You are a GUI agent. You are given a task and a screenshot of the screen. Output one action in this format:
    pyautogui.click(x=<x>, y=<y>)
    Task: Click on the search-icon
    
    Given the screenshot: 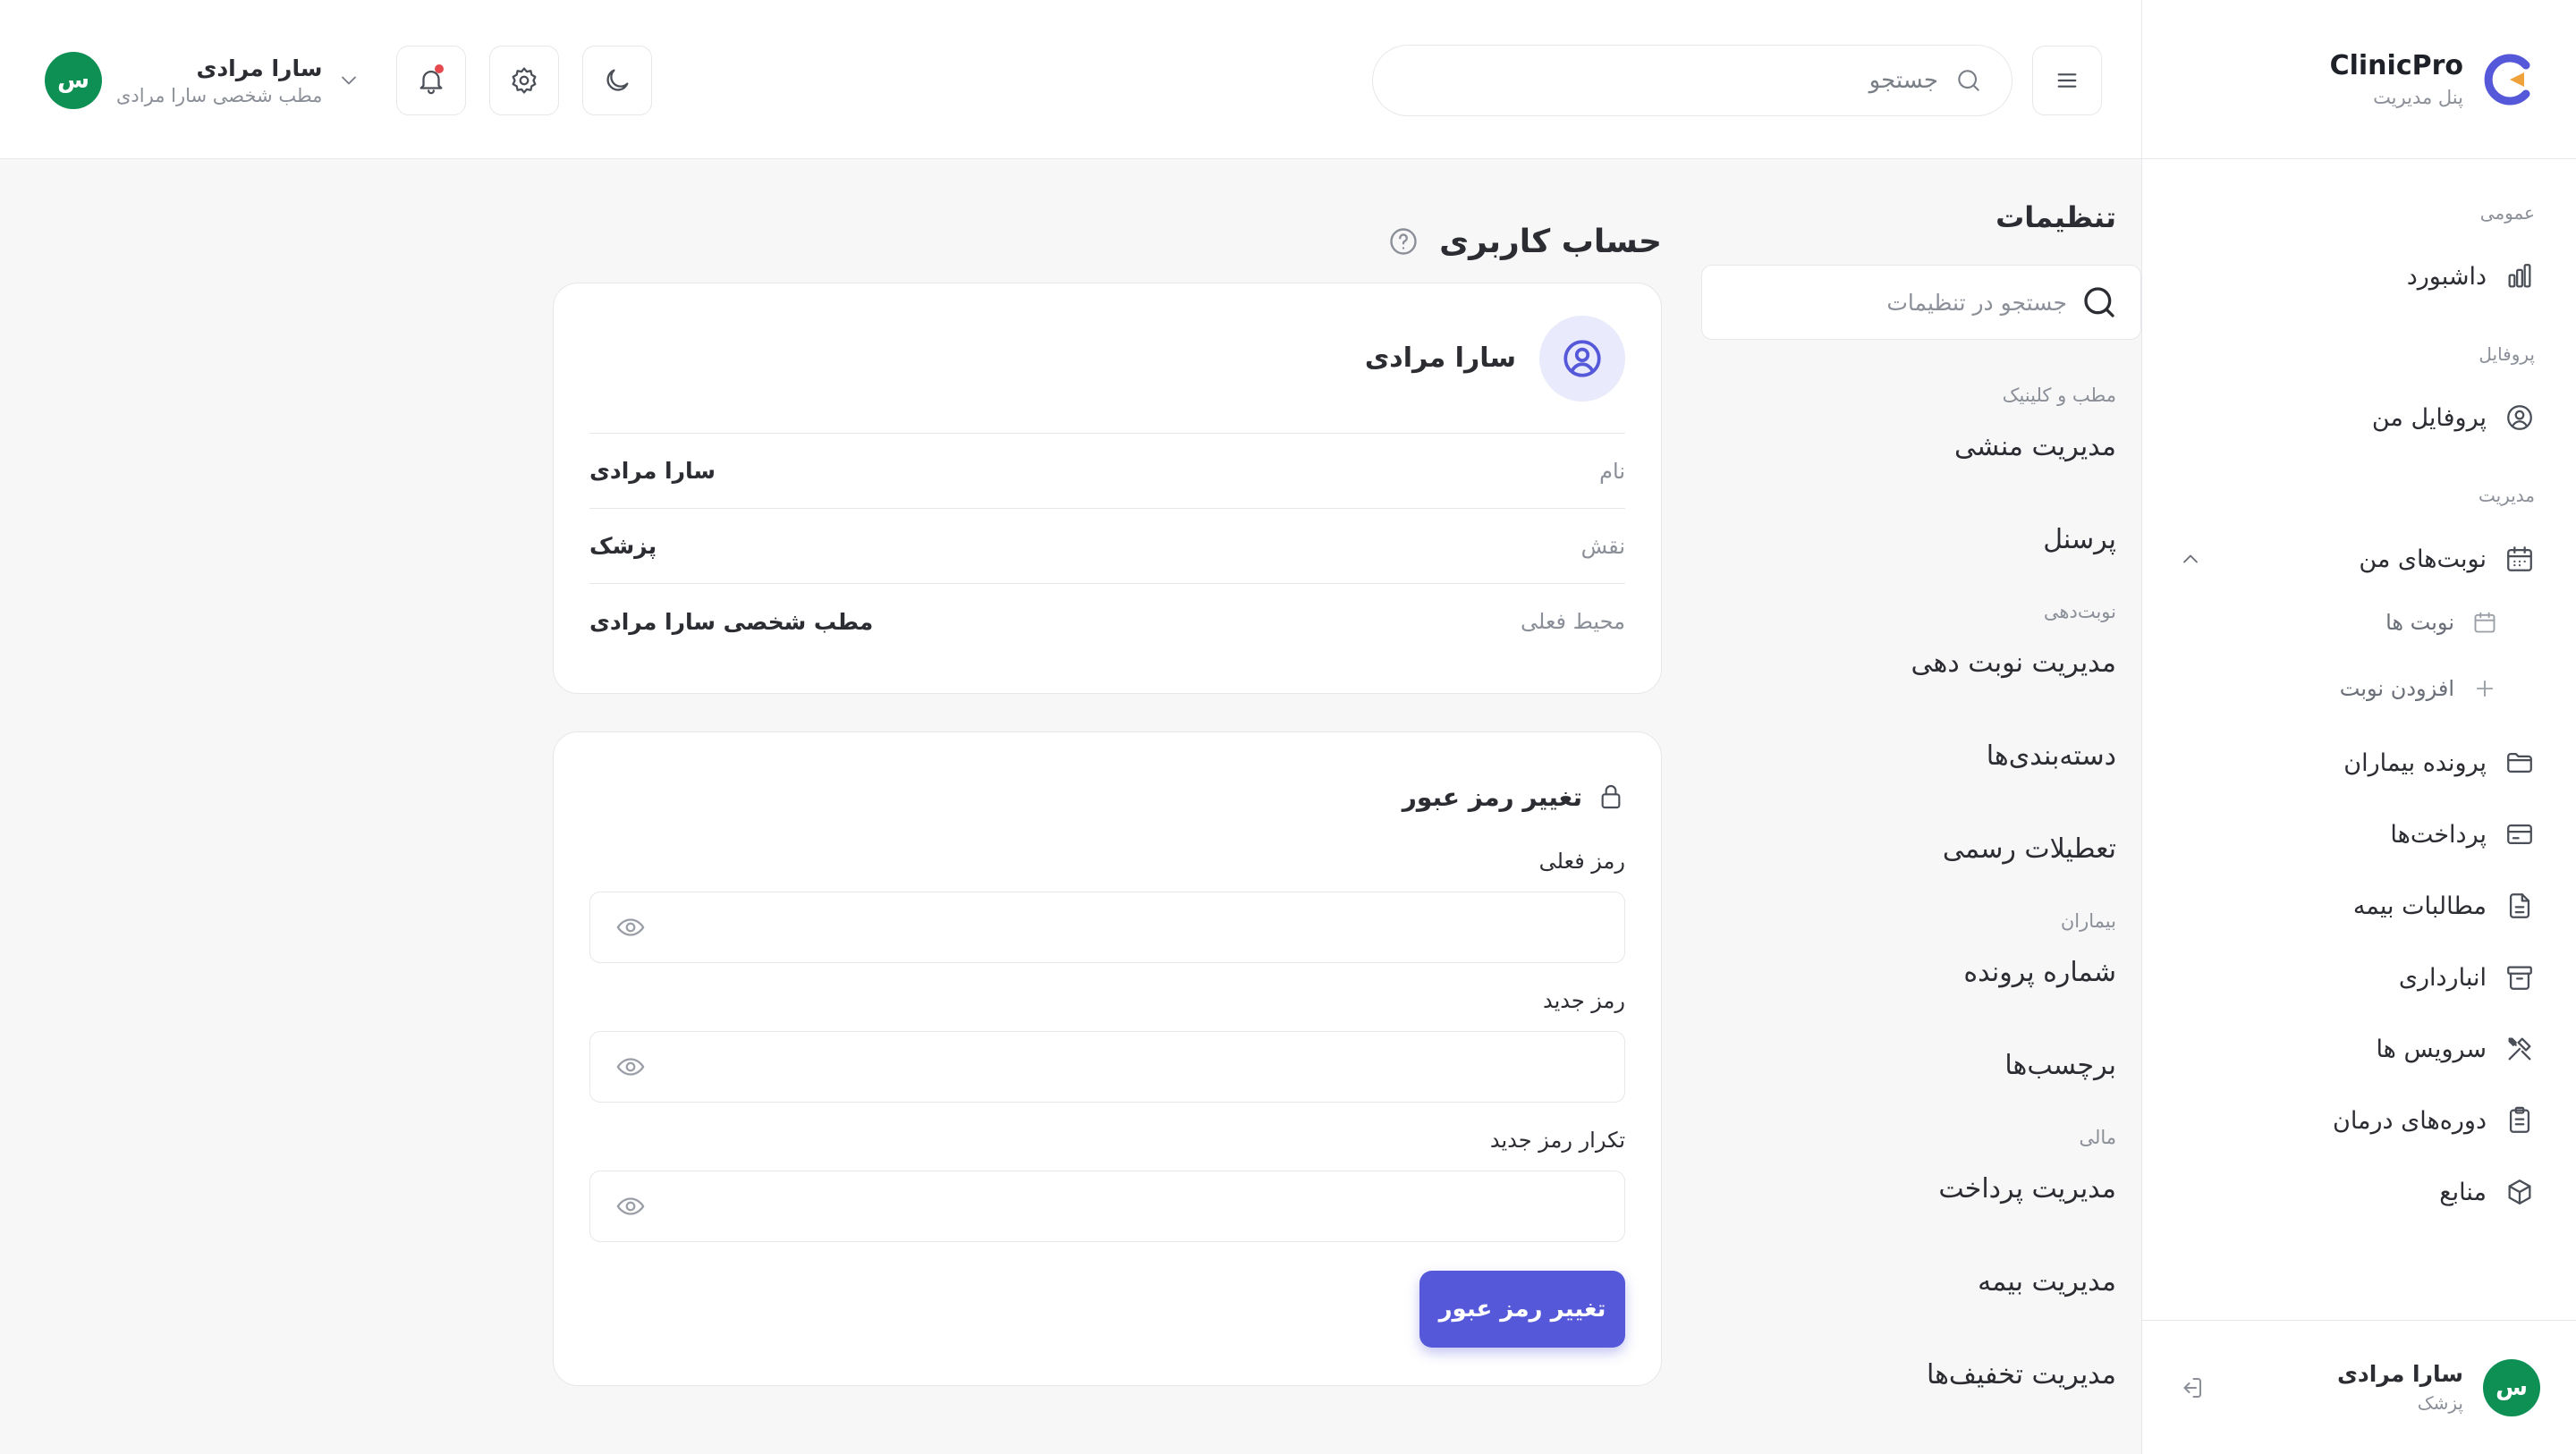 What is the action you would take?
    pyautogui.click(x=2099, y=302)
    